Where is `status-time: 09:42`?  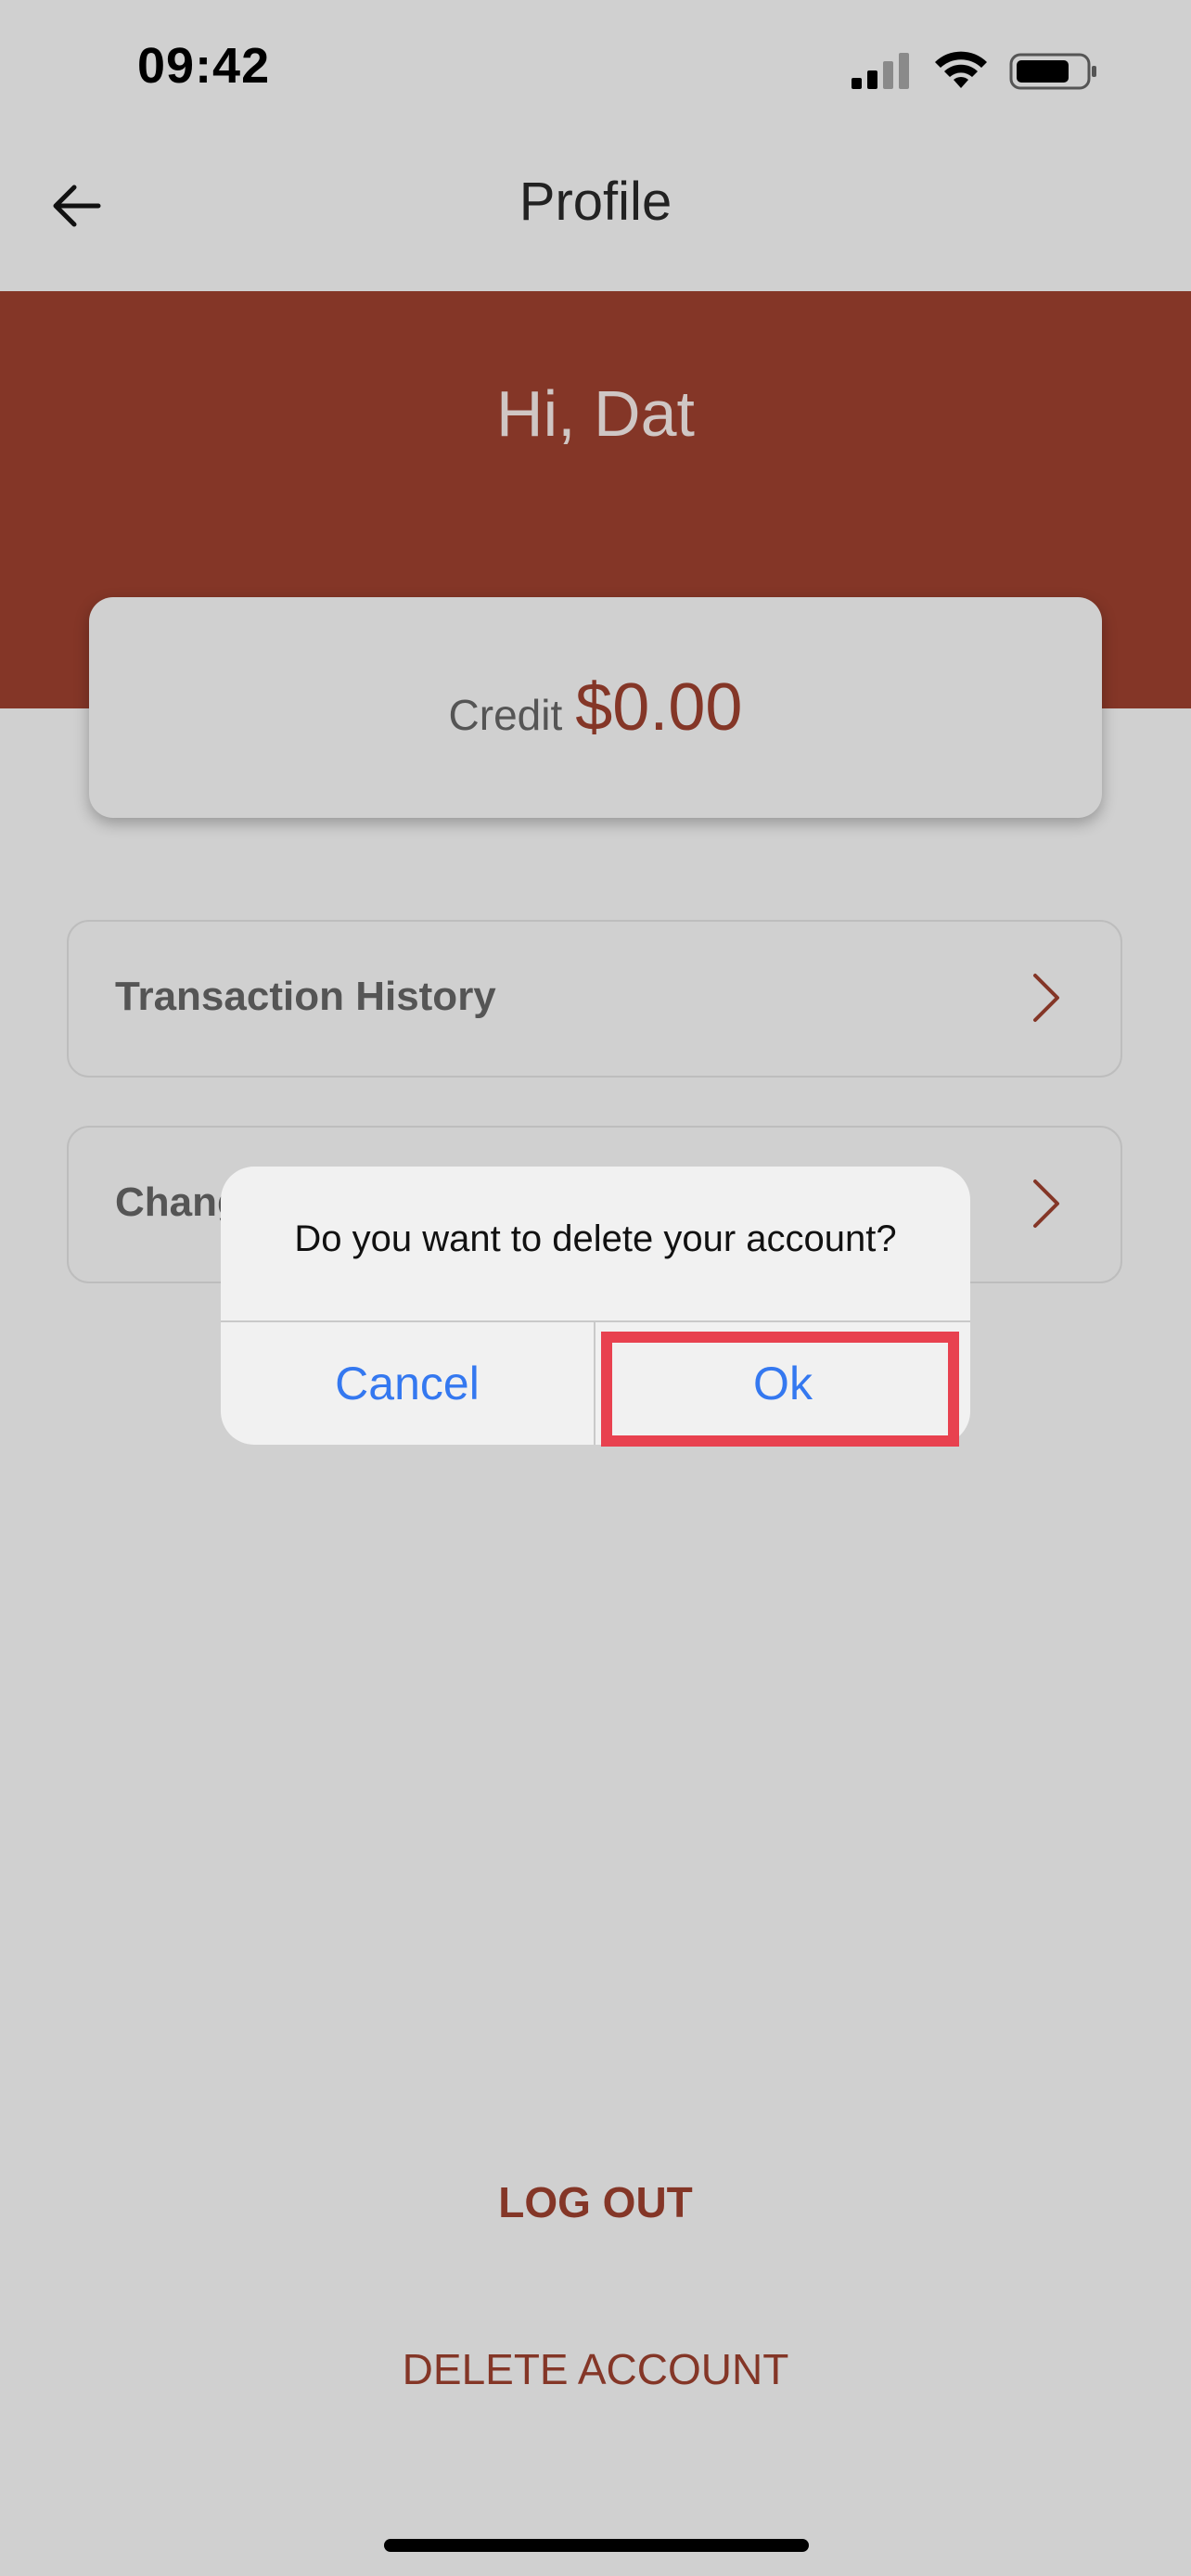 status-time: 09:42 is located at coordinates (204, 66).